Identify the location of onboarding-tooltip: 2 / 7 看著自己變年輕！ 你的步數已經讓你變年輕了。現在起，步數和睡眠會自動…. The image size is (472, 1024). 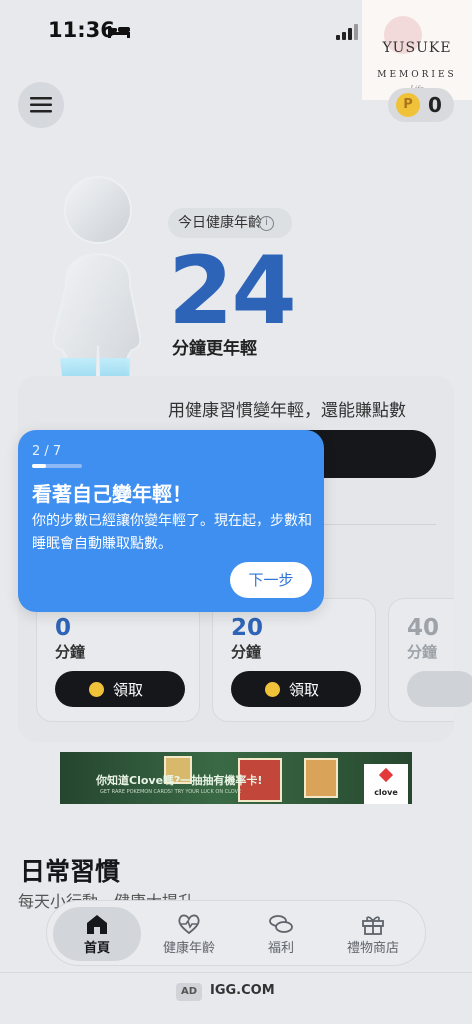
(171, 521).